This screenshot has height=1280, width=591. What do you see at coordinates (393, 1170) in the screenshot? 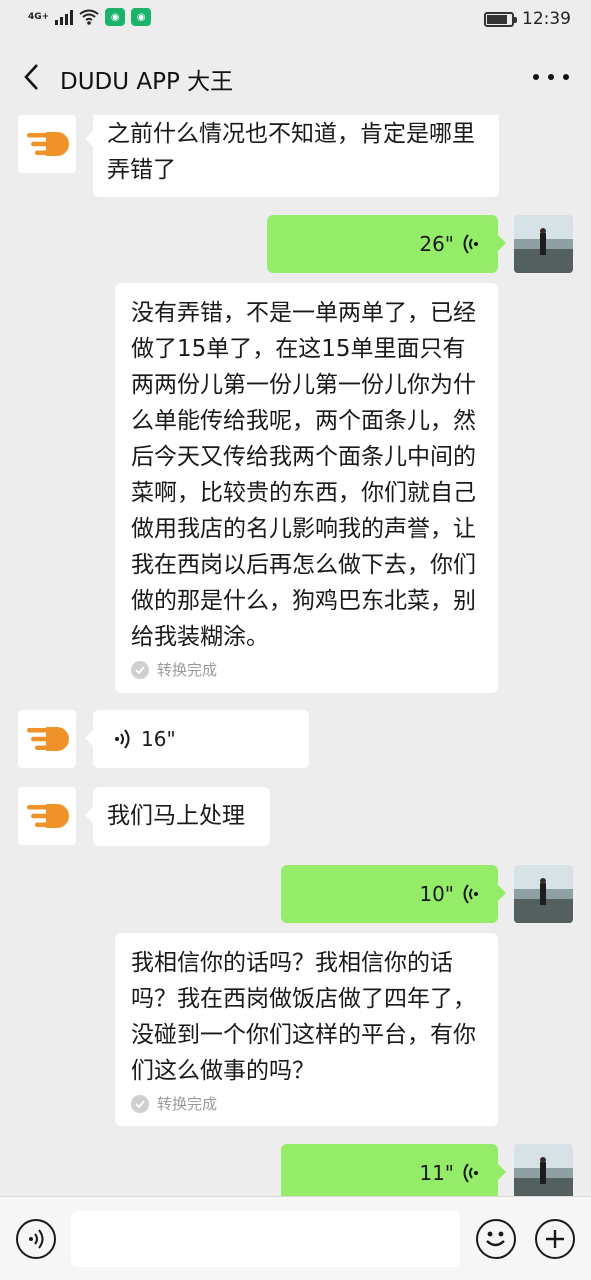
I see `voice-message: 11"` at bounding box center [393, 1170].